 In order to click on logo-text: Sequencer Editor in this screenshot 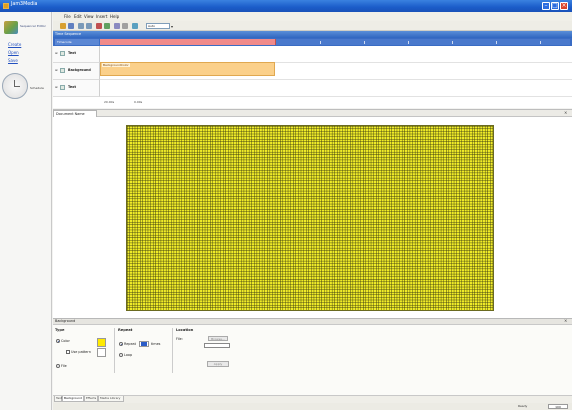, I will do `click(33, 26)`.